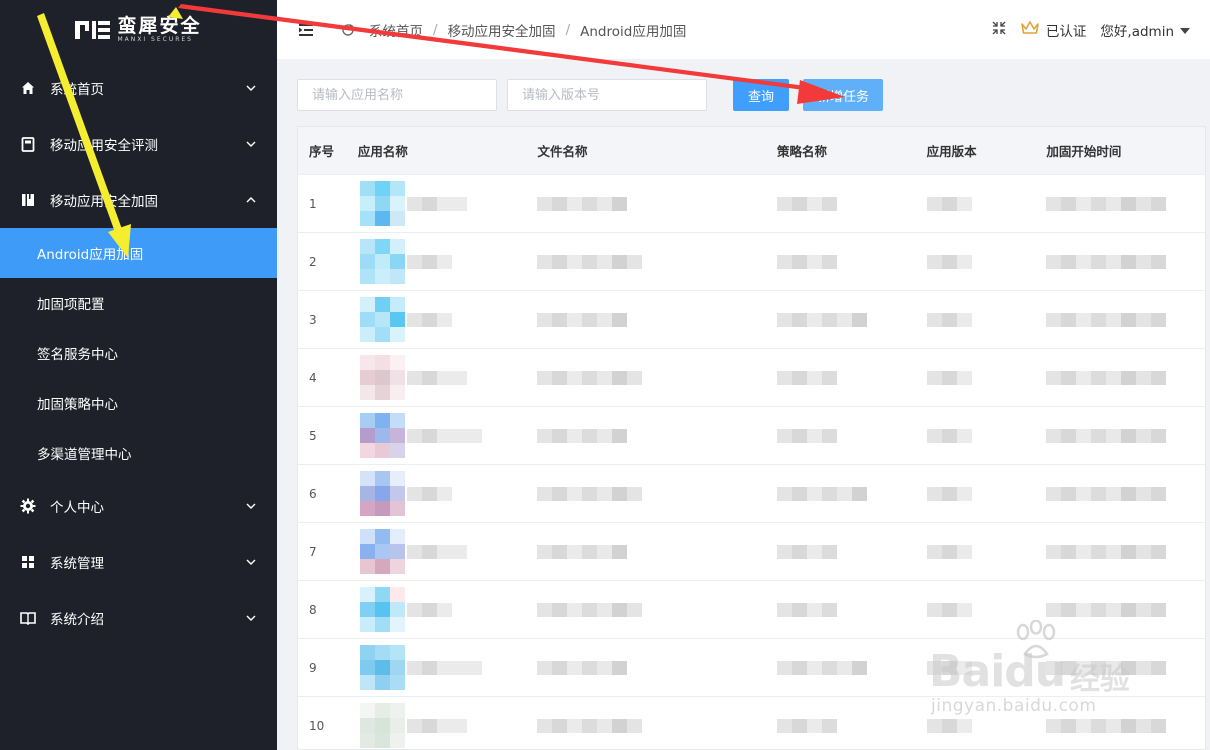 This screenshot has width=1210, height=750. I want to click on sidebar-item-hardening: 移动应用安全加固, so click(138, 200).